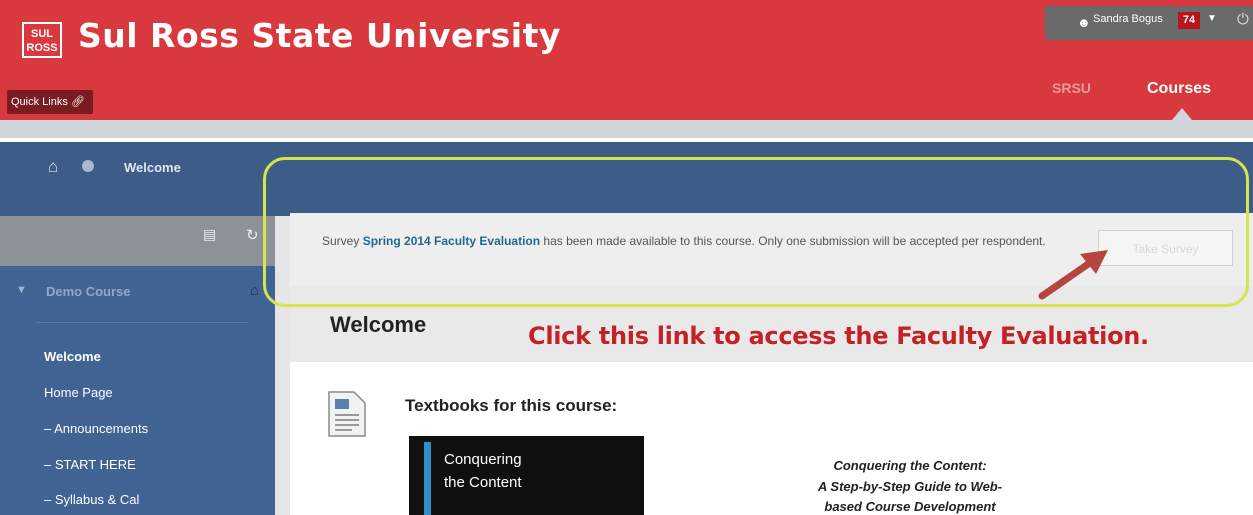 The height and width of the screenshot is (515, 1253). Describe the element at coordinates (378, 324) in the screenshot. I see `page-title: Welcome` at that location.